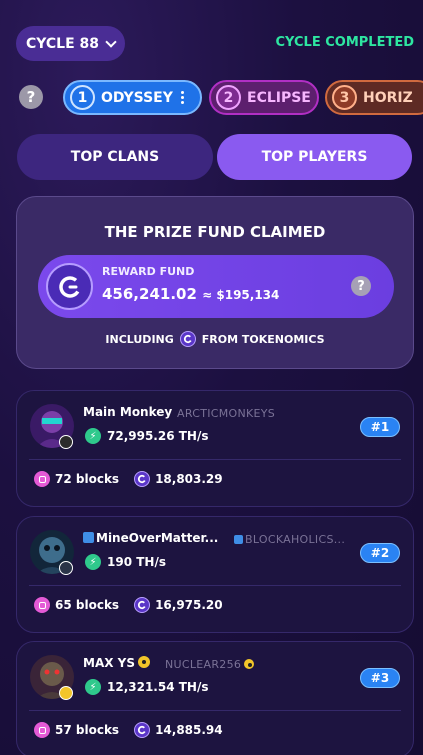 This screenshot has width=423, height=755. I want to click on arena-number: 3, so click(344, 97).